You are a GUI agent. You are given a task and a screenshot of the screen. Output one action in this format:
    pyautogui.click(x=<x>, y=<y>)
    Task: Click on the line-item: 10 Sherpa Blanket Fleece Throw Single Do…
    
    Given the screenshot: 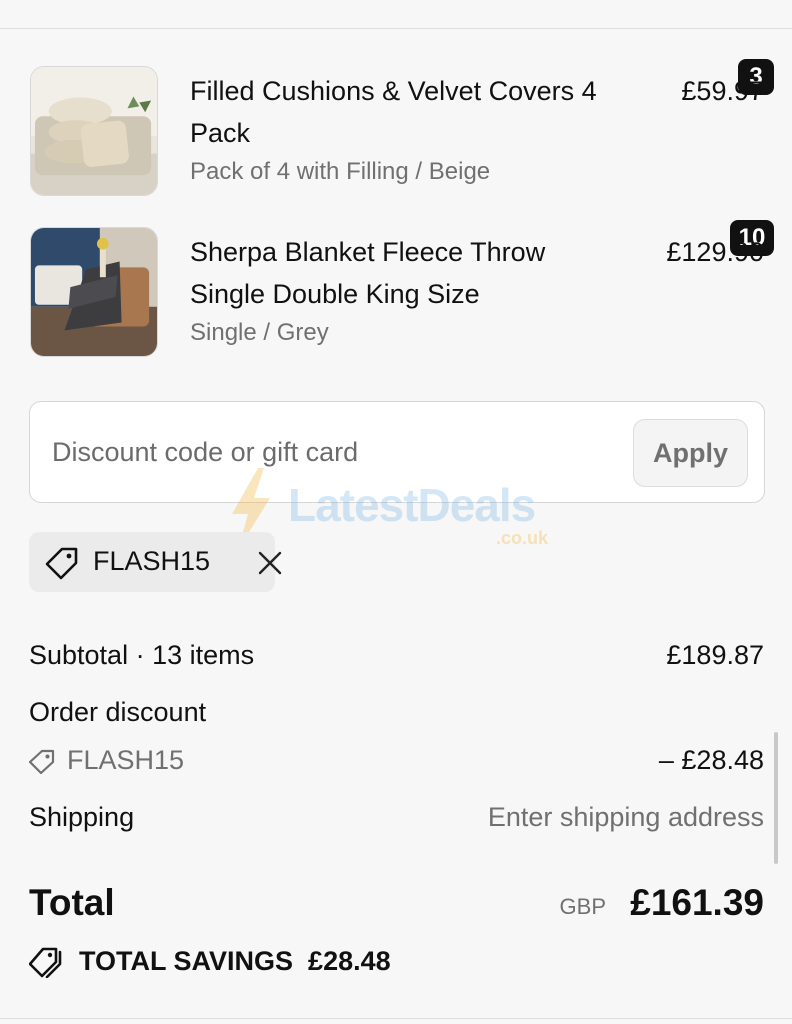 What is the action you would take?
    pyautogui.click(x=403, y=287)
    